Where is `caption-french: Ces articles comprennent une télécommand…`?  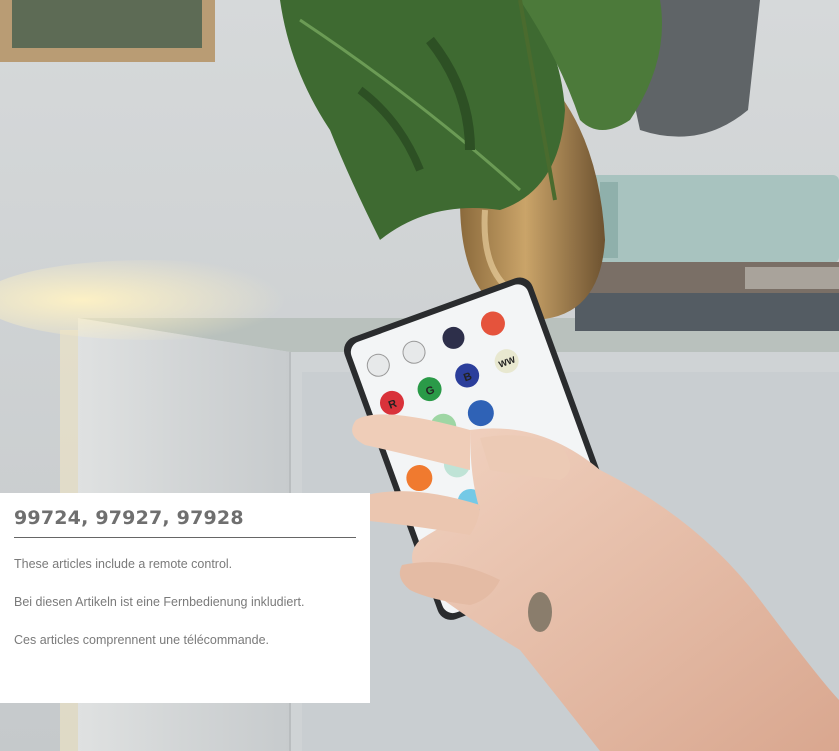
caption-french: Ces articles comprennent une télécommand… is located at coordinates (141, 640).